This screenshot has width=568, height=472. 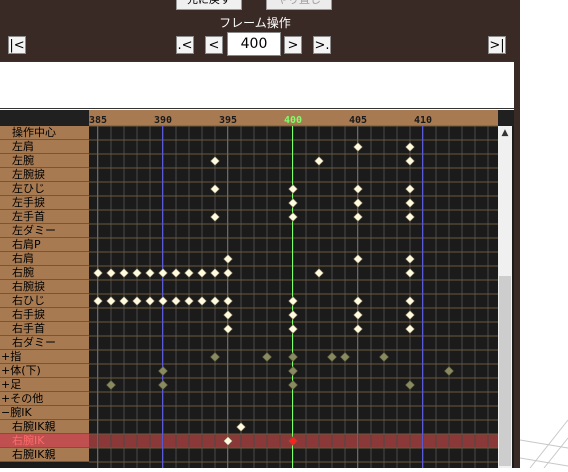 What do you see at coordinates (209, 5) in the screenshot?
I see `undo-button: 元に戻す` at bounding box center [209, 5].